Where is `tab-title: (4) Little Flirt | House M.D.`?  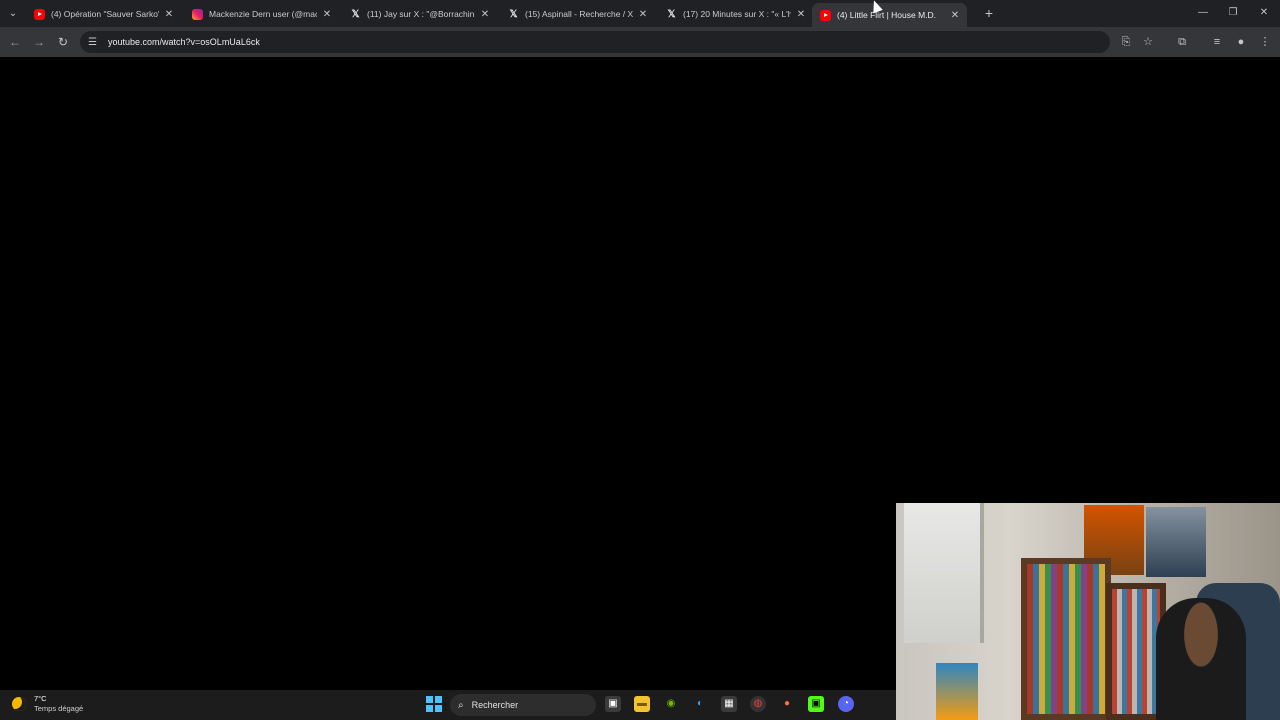 tab-title: (4) Little Flirt | House M.D. is located at coordinates (887, 15).